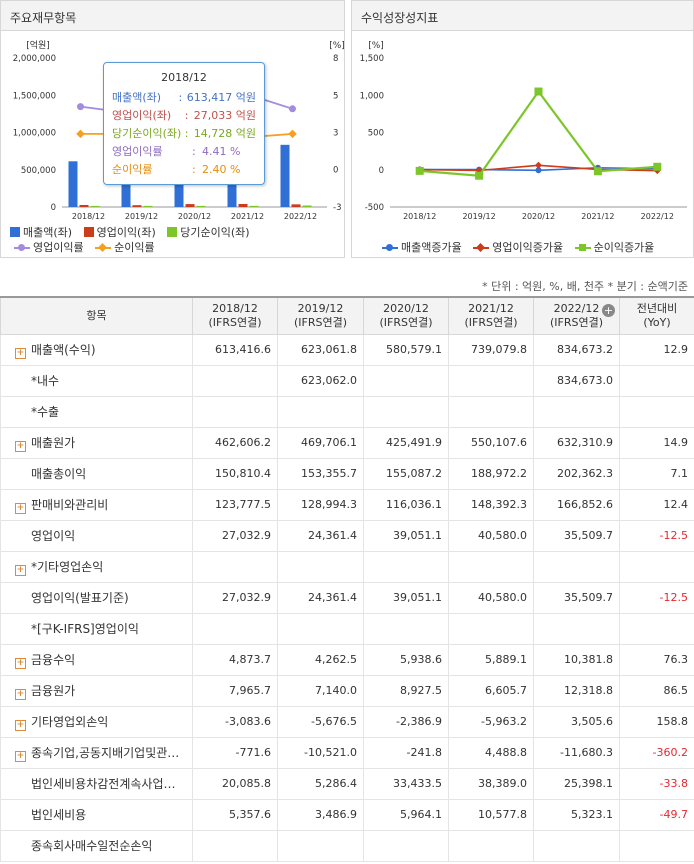 This screenshot has height=864, width=694. I want to click on op-profit-growth-point, so click(538, 165).